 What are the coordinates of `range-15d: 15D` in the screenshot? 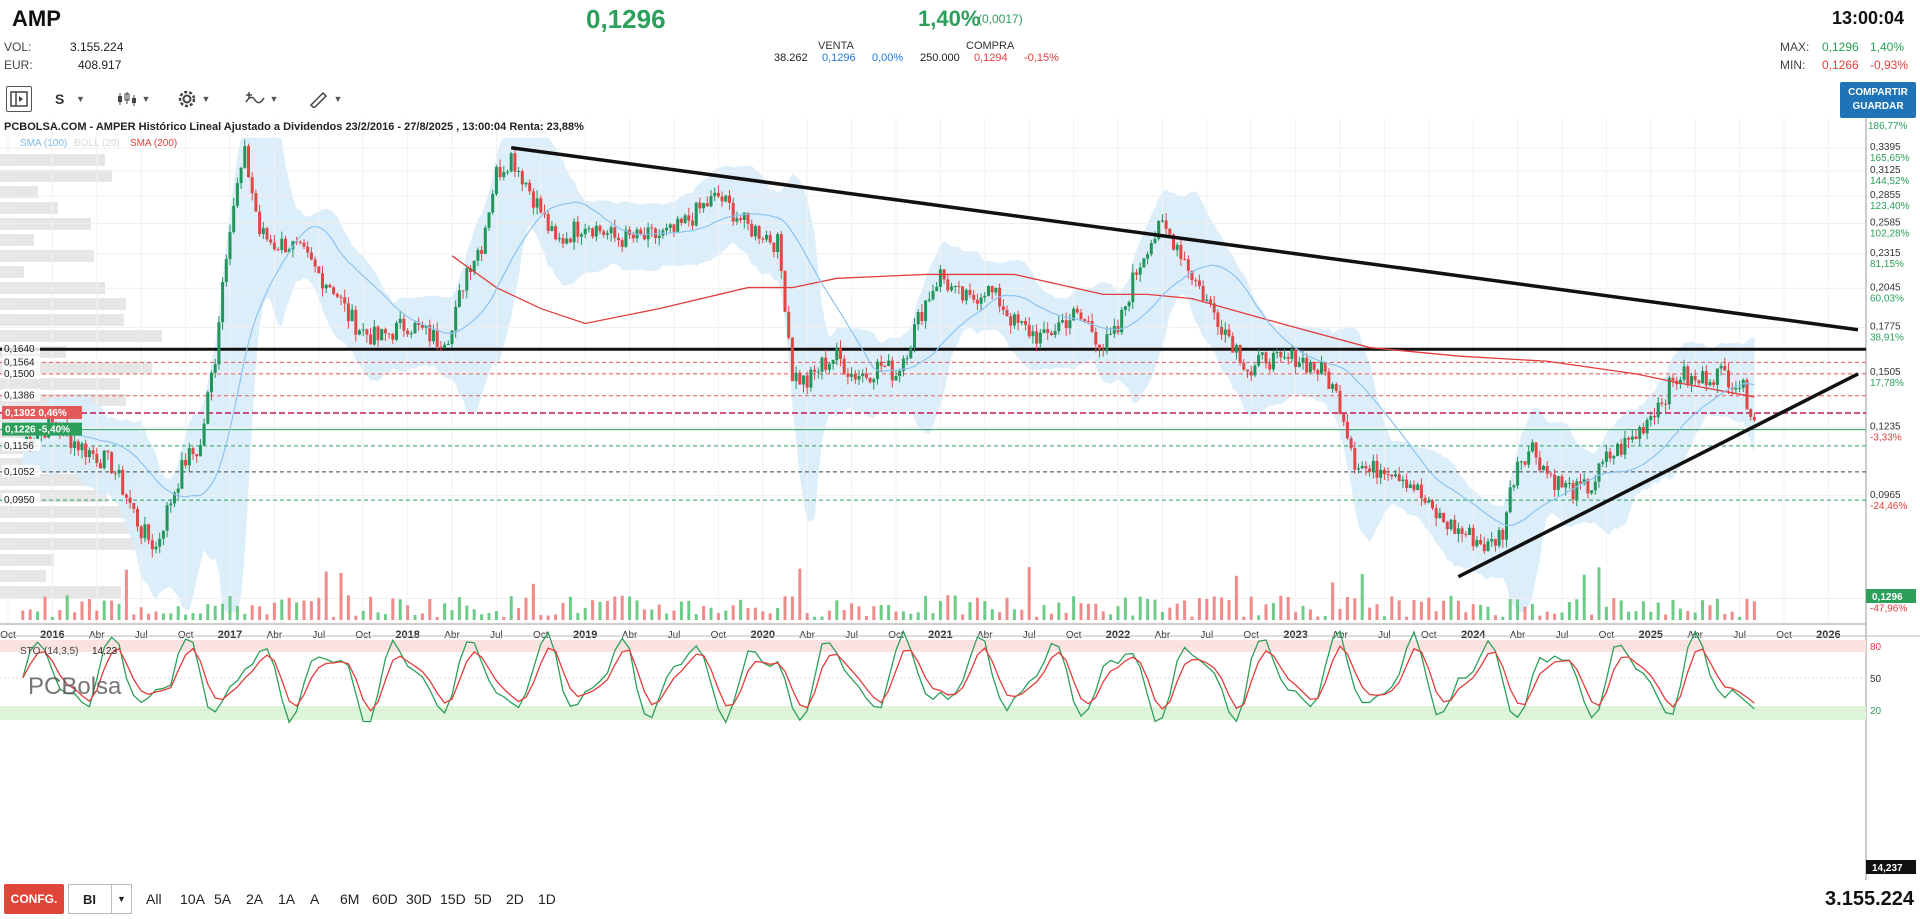 It's located at (453, 899).